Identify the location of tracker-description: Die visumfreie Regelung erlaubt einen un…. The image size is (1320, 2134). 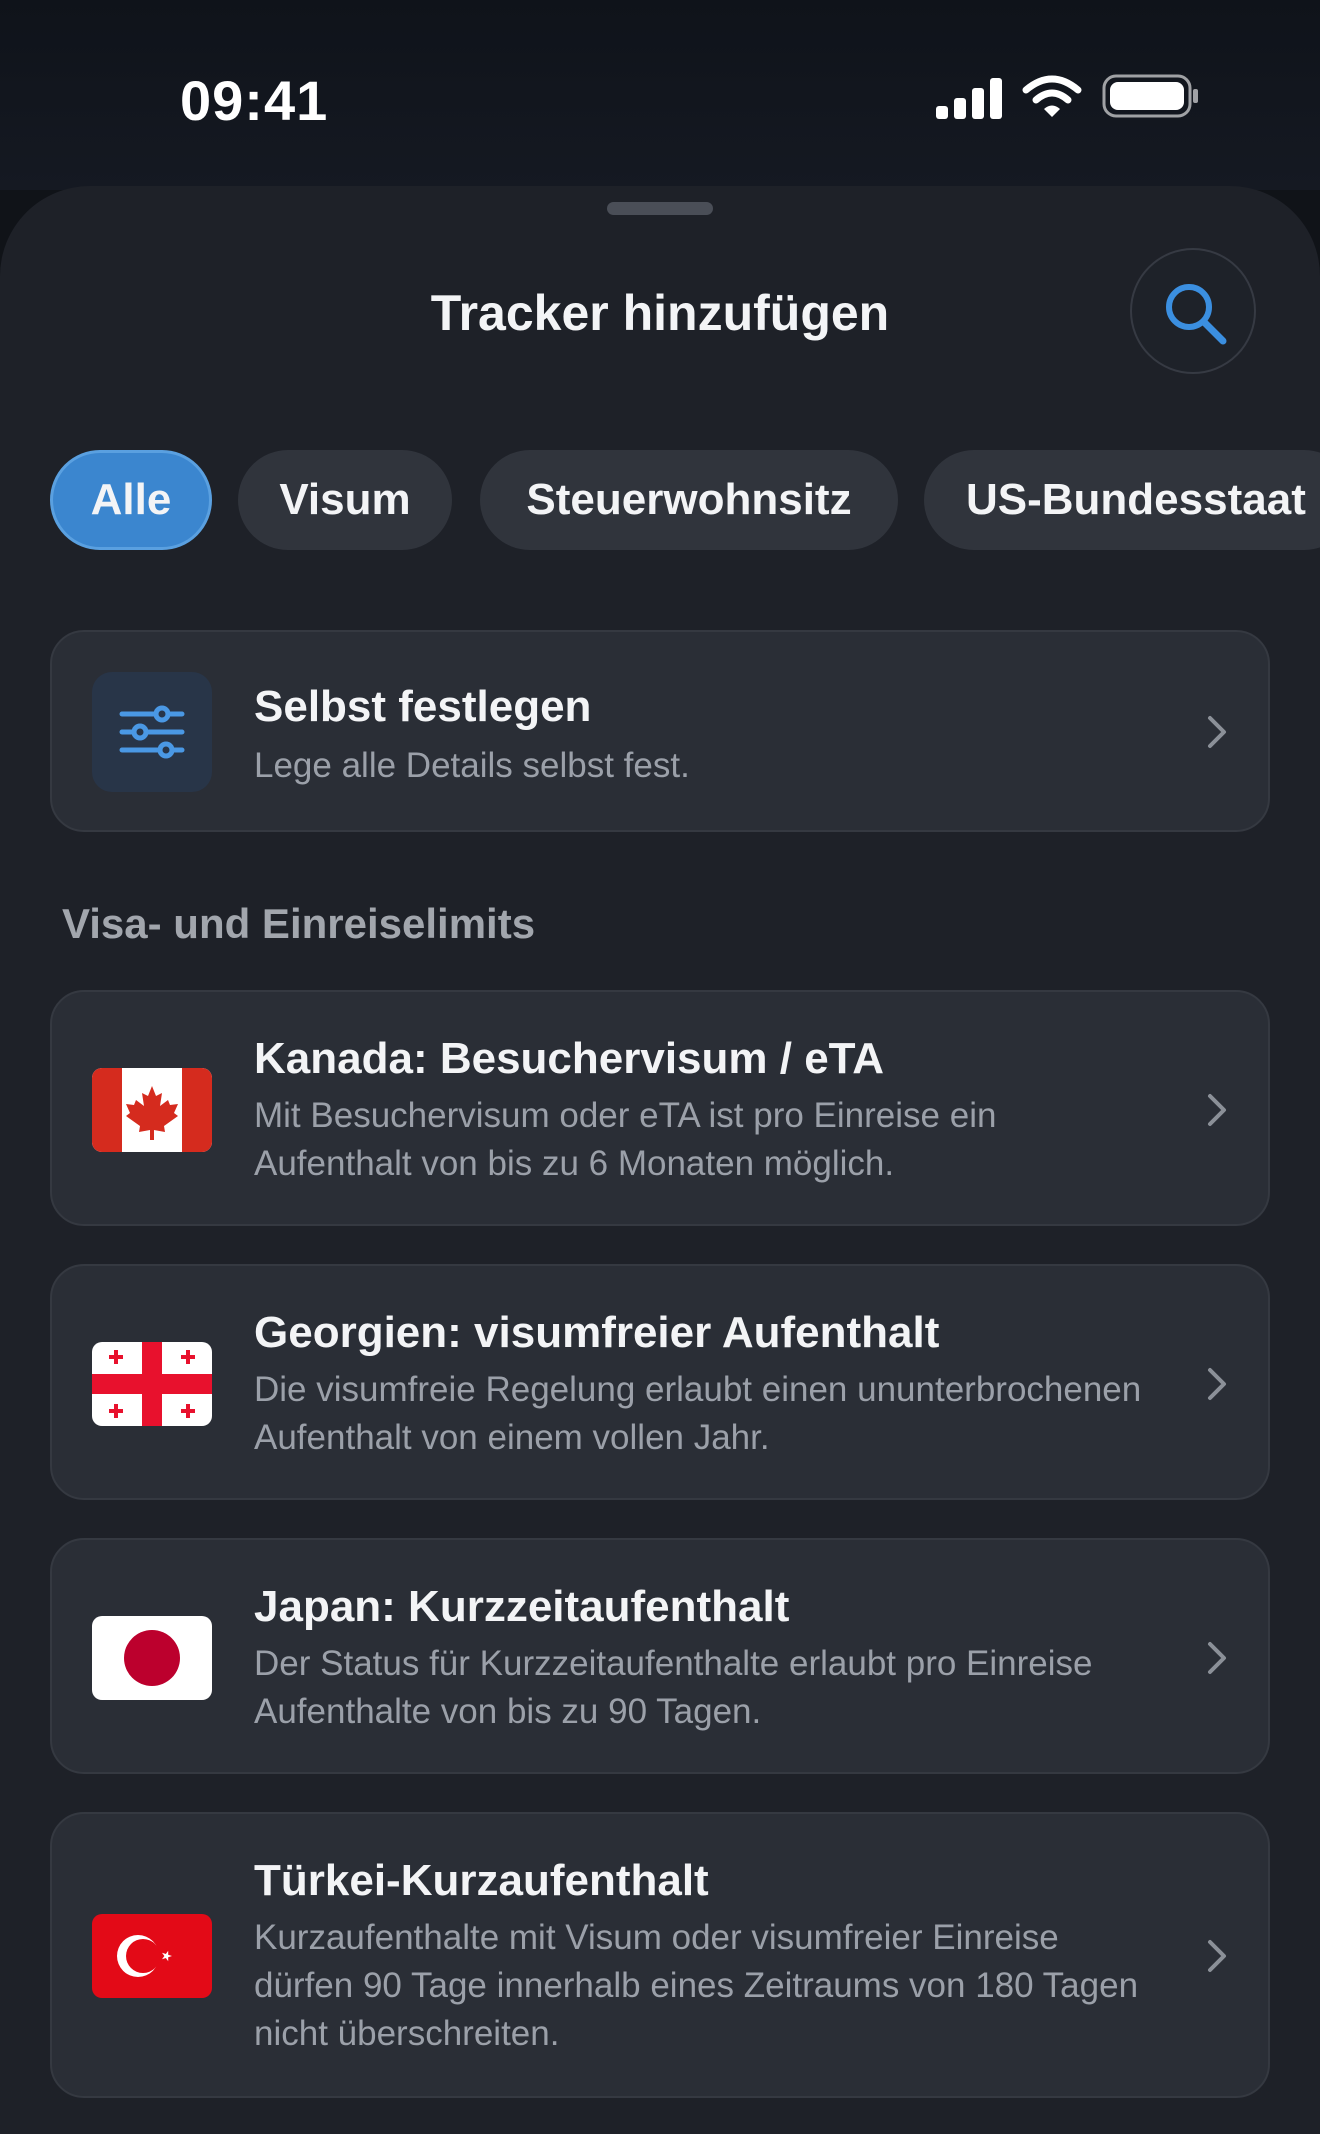
(698, 1413).